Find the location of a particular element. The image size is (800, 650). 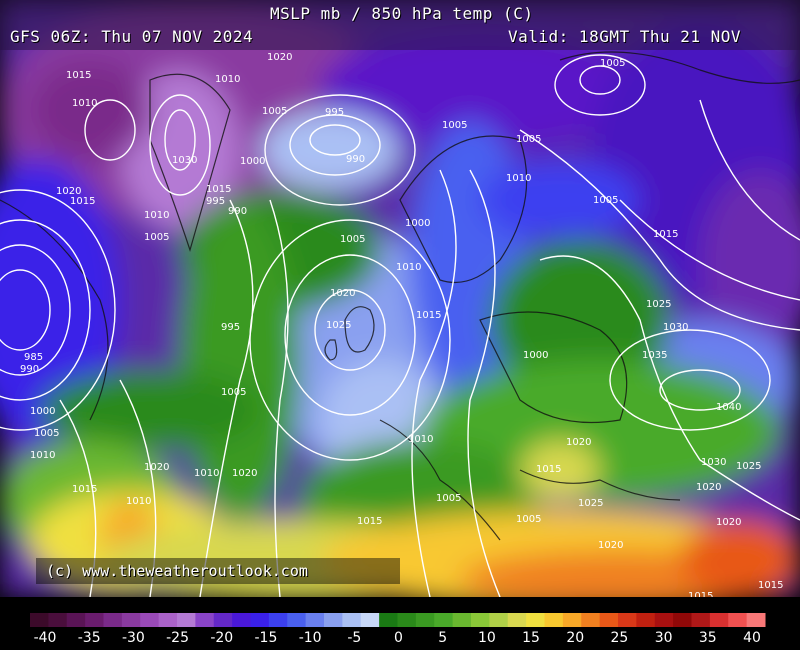

scale-tick-label: 15 is located at coordinates (531, 638).